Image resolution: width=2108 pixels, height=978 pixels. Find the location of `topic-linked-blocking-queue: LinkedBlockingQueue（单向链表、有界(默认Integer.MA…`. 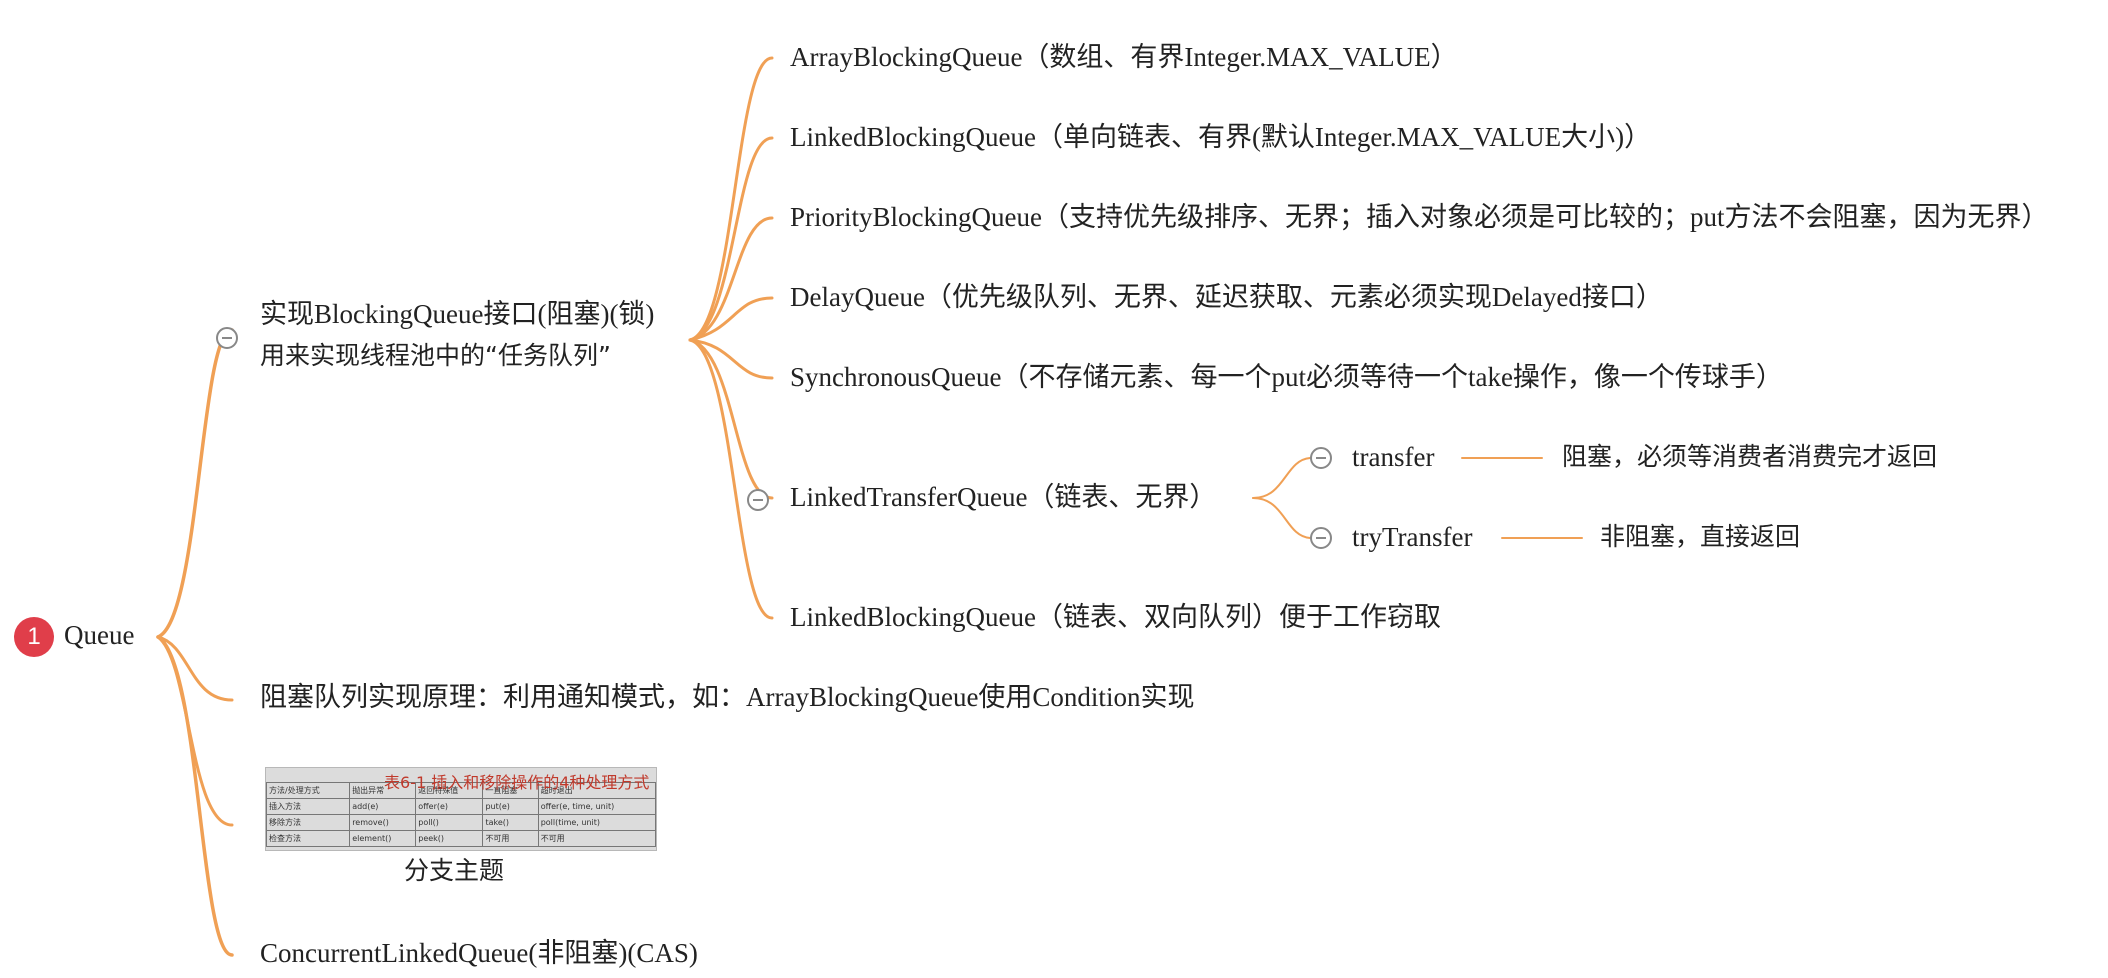

topic-linked-blocking-queue: LinkedBlockingQueue（单向链表、有界(默认Integer.MA… is located at coordinates (1220, 137).